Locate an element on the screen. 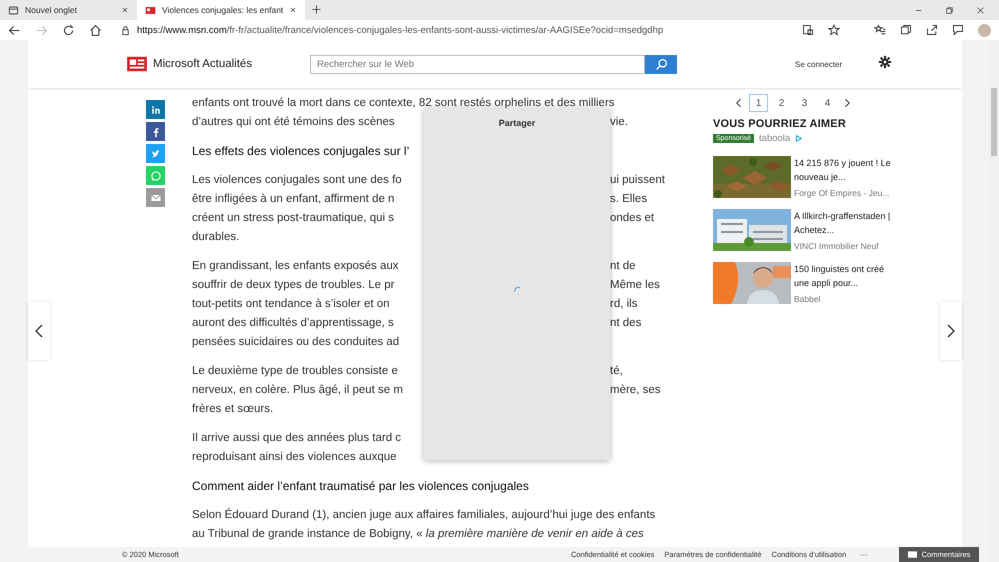 This screenshot has height=562, width=999. article-text-line: frères et sœurs. is located at coordinates (233, 409).